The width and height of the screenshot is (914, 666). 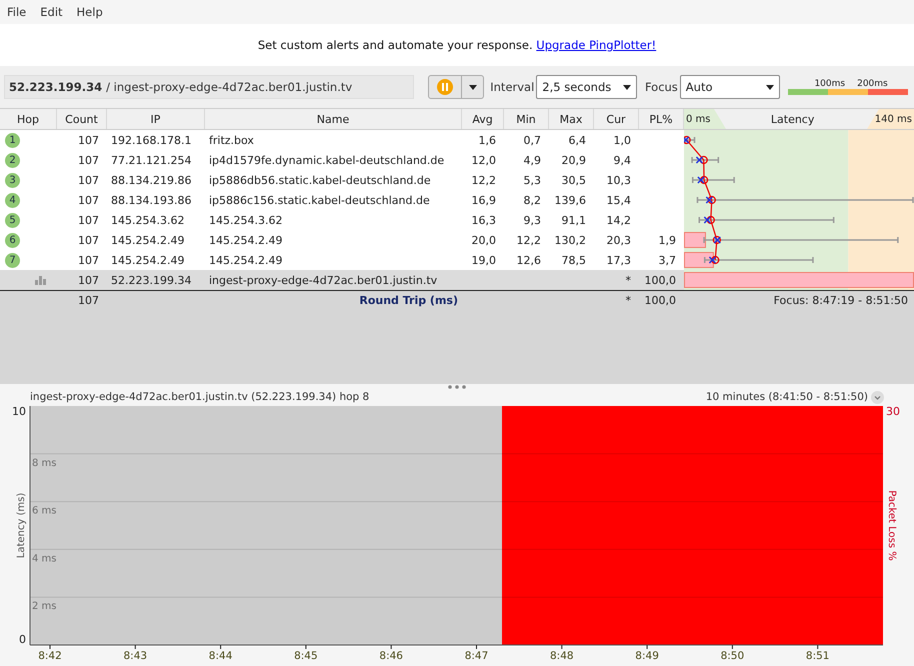 What do you see at coordinates (891, 525) in the screenshot?
I see `axis-title: Packet Loss %` at bounding box center [891, 525].